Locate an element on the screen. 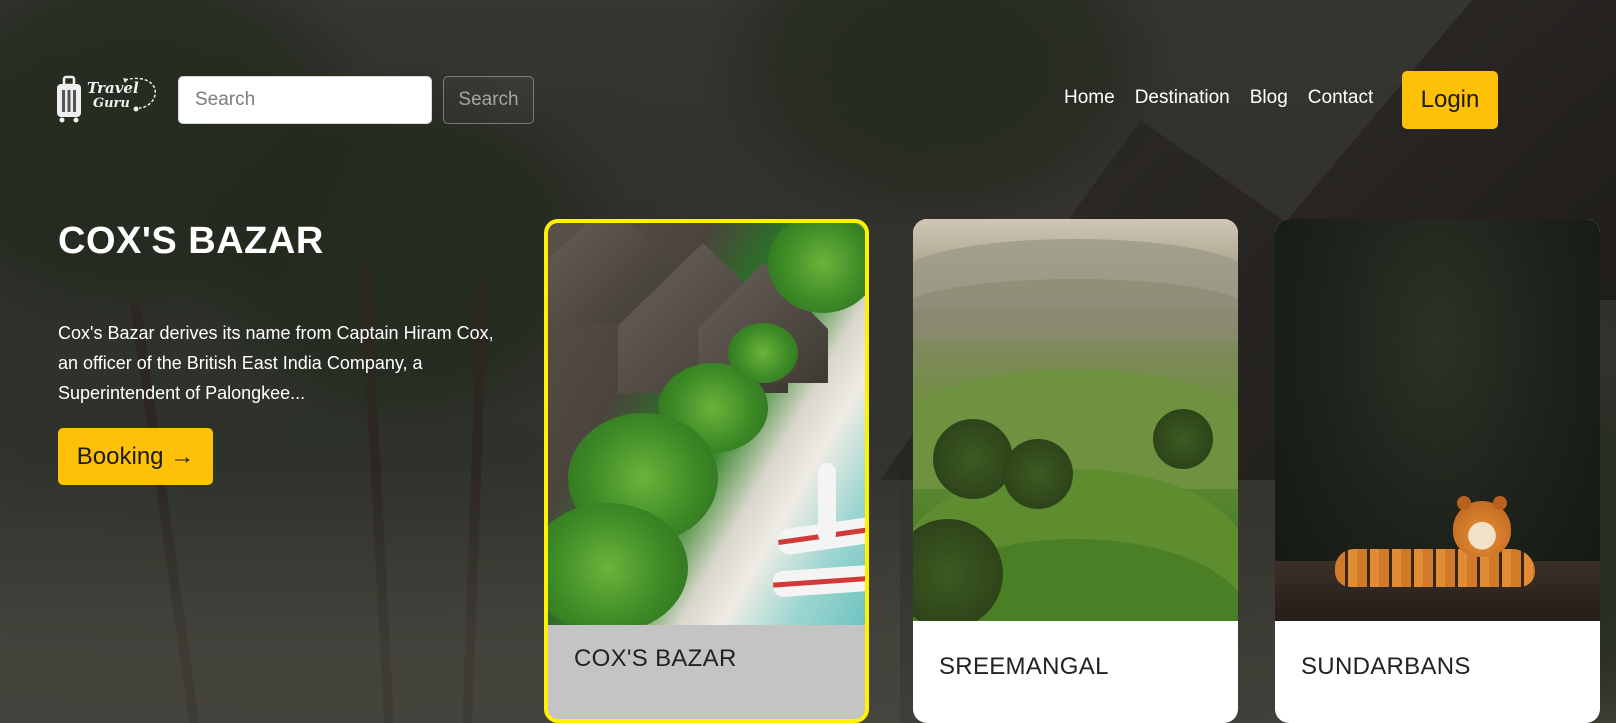 This screenshot has width=1616, height=723. search-input is located at coordinates (305, 100).